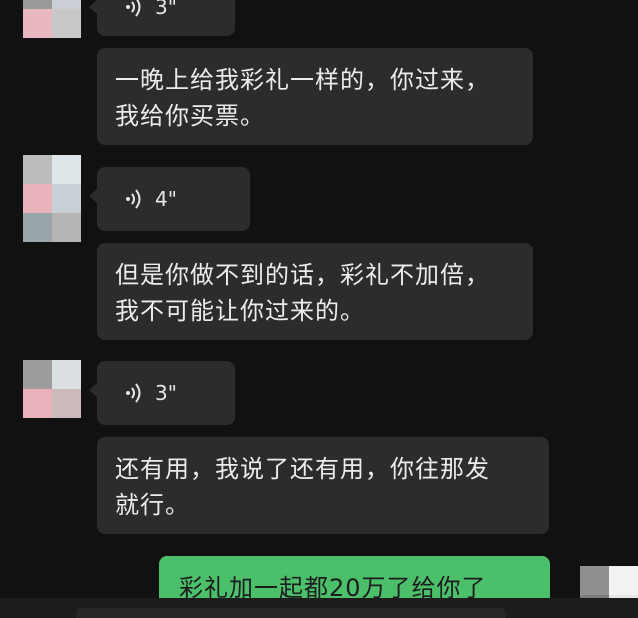 Image resolution: width=638 pixels, height=618 pixels. Describe the element at coordinates (190, 116) in the screenshot. I see `message-line: 我给你买票。` at that location.